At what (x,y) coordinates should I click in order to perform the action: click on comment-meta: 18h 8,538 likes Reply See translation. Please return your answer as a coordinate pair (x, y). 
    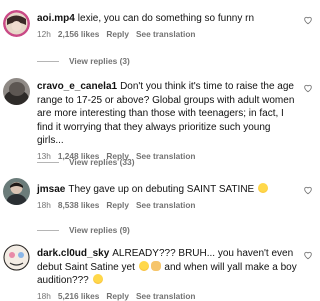
    Looking at the image, I should click on (167, 205).